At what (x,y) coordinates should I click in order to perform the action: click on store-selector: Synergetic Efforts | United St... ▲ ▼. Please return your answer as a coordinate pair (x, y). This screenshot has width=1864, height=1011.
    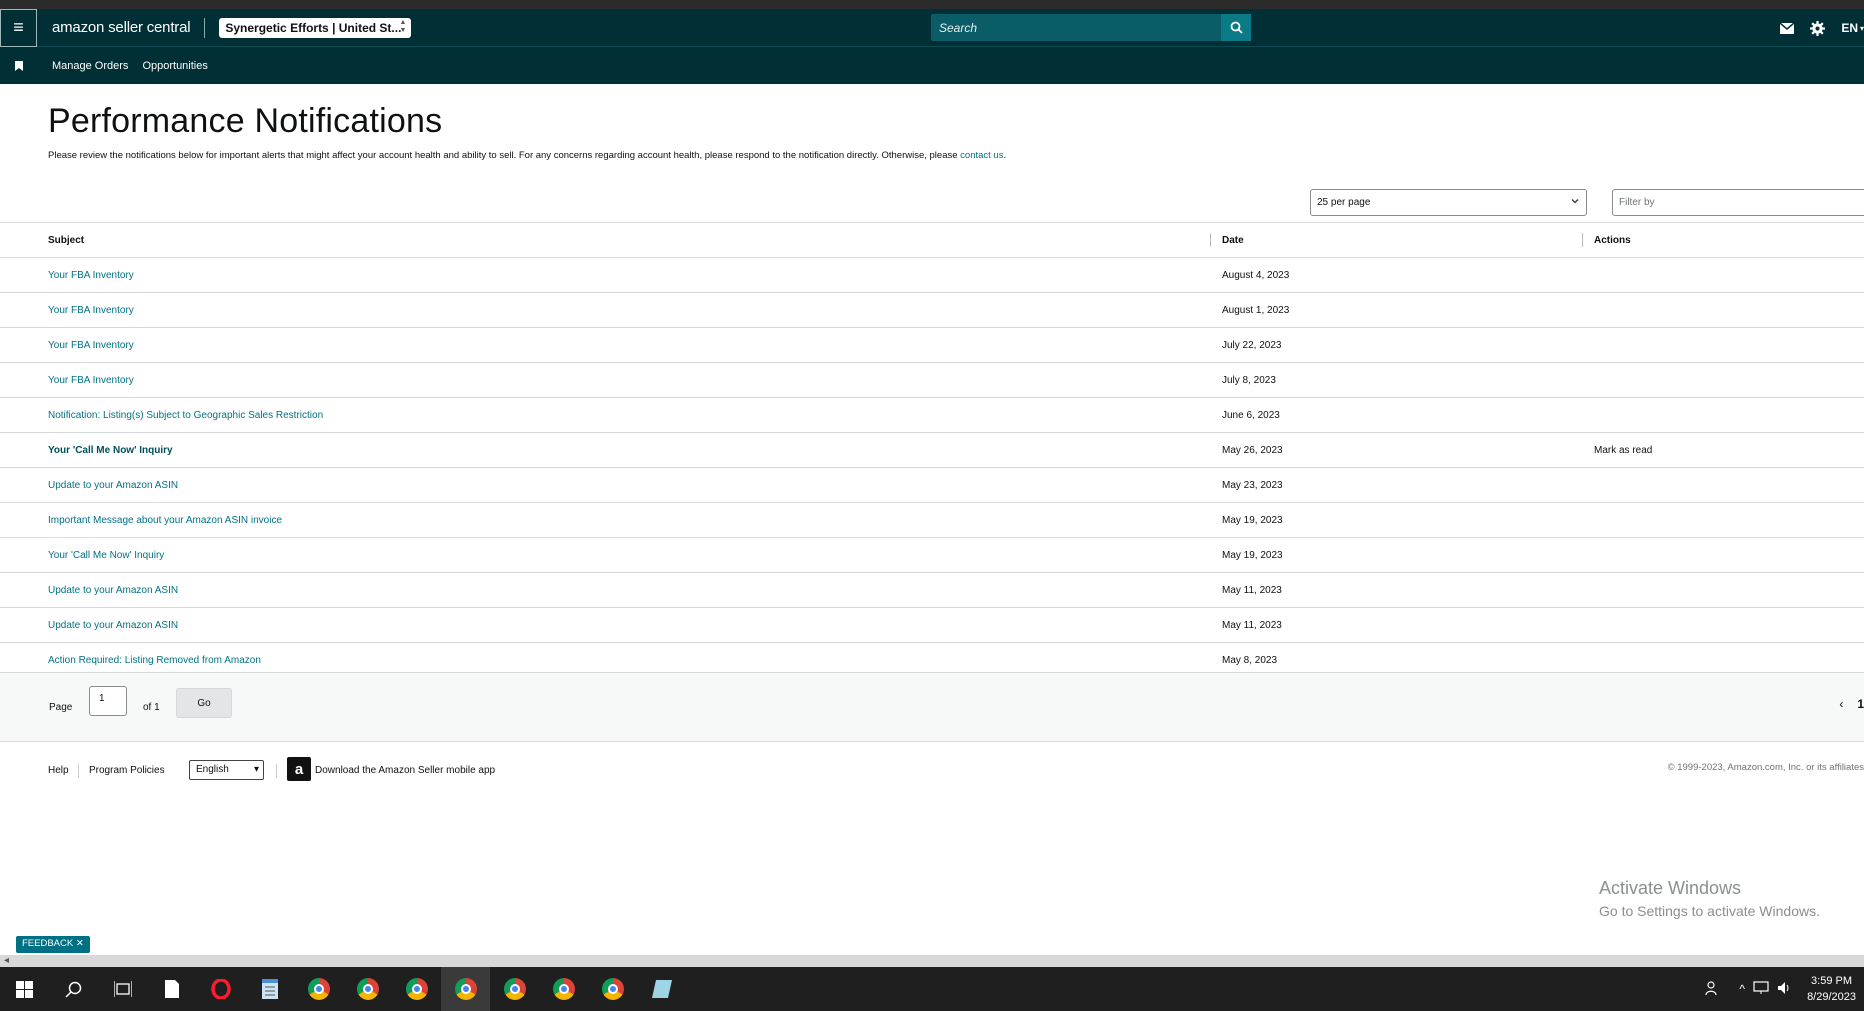
    Looking at the image, I should click on (315, 27).